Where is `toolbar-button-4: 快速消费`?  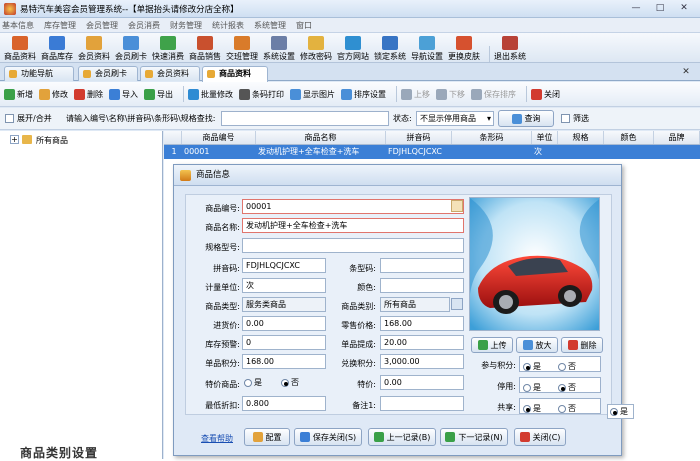
toolbar-button-4: 快速消费 is located at coordinates (168, 48).